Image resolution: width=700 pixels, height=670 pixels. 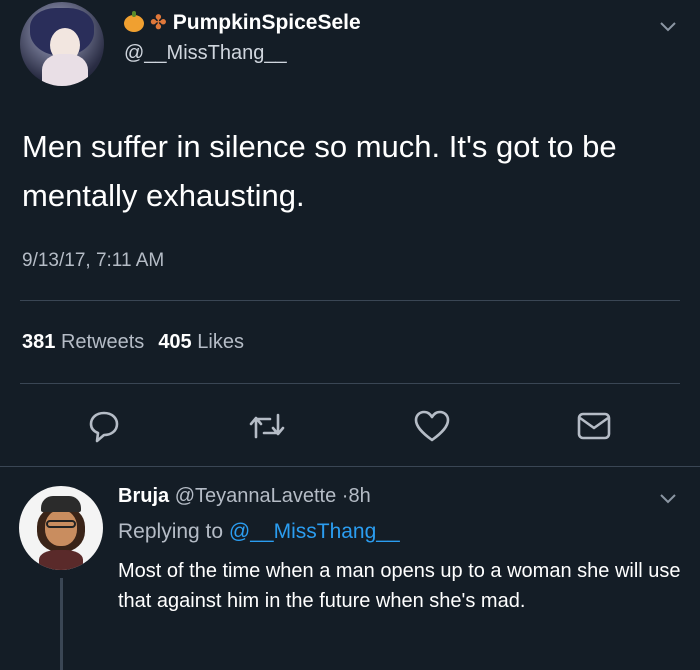 I want to click on display-name: PumpkinSpiceSele, so click(x=266, y=22).